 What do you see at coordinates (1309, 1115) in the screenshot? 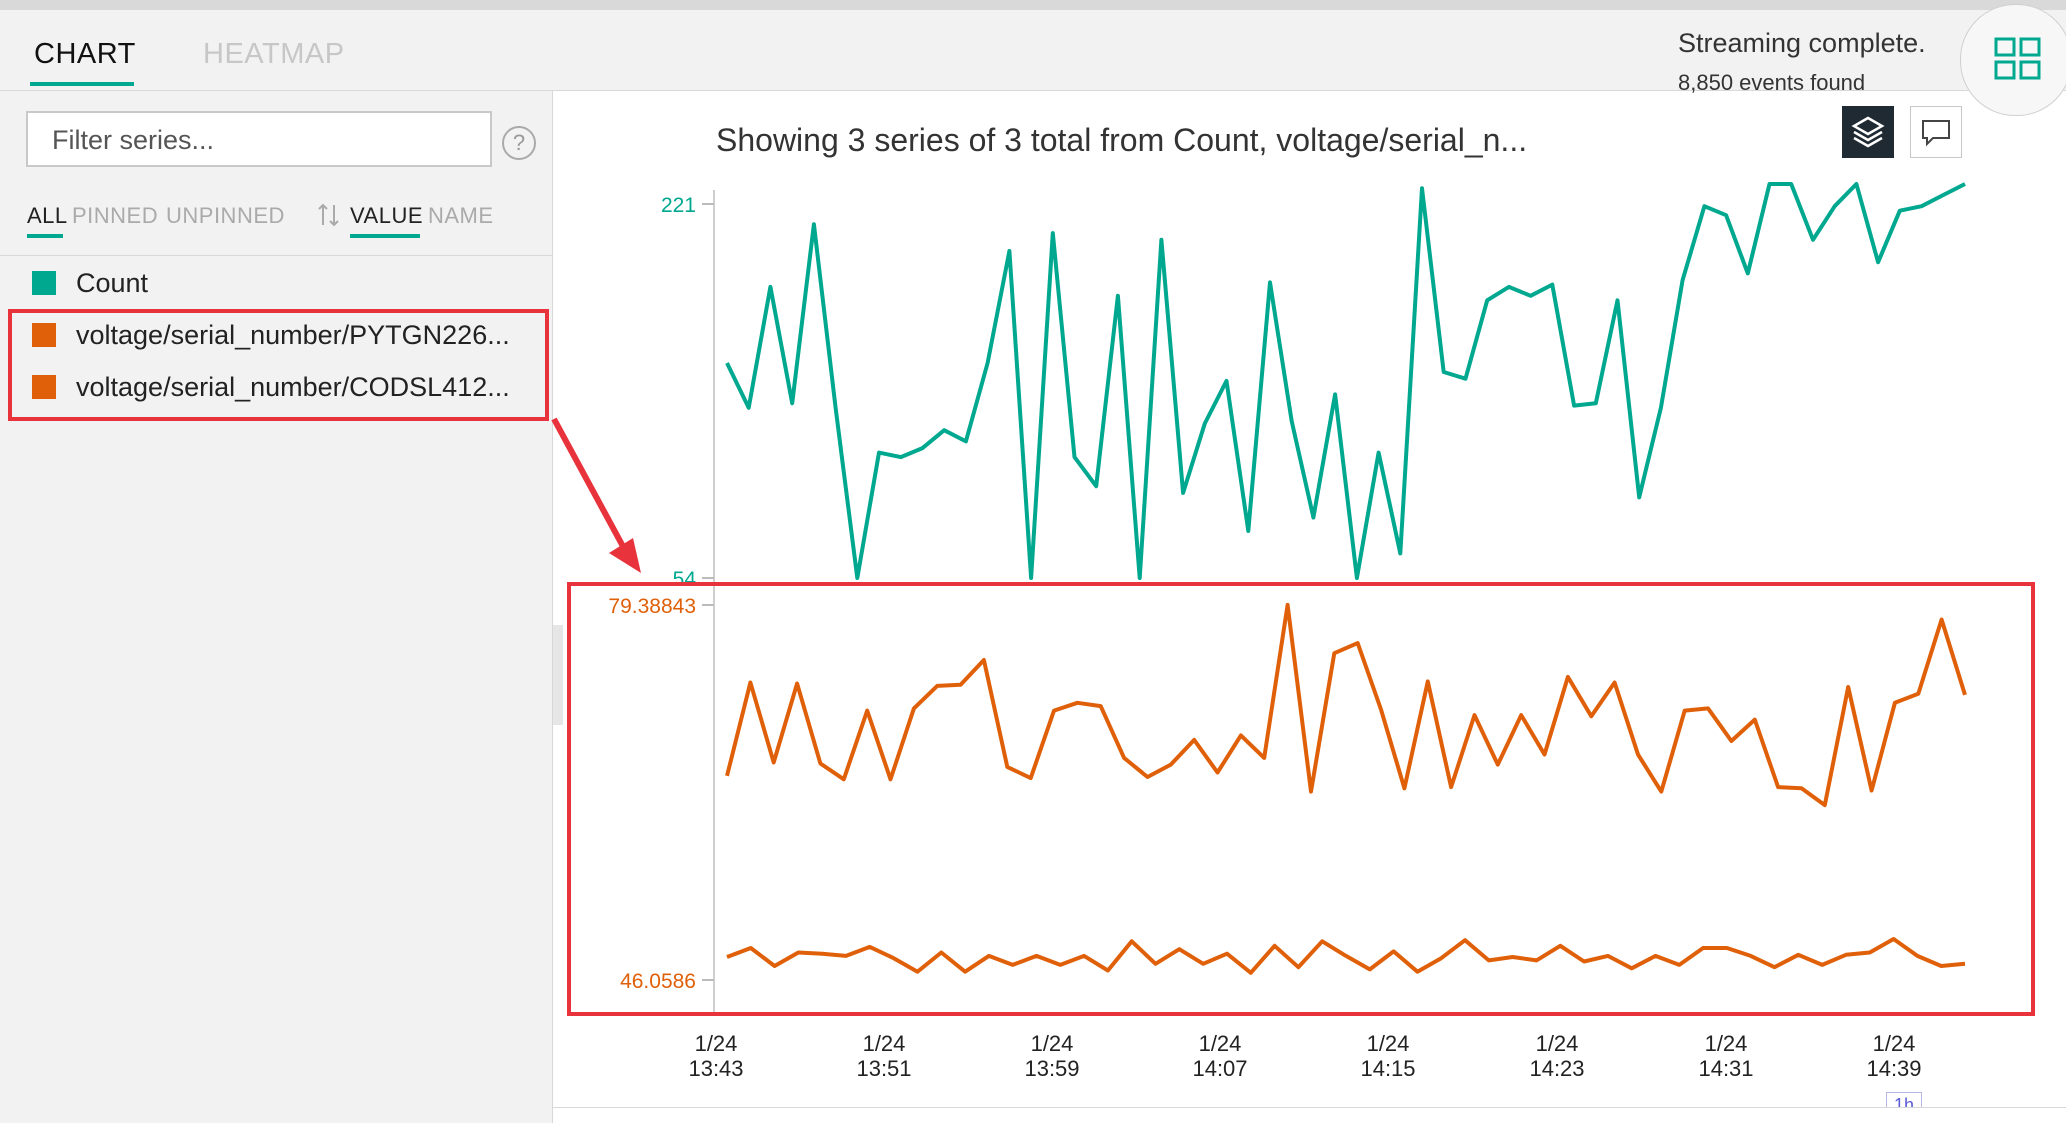
I see `timeline-brush` at bounding box center [1309, 1115].